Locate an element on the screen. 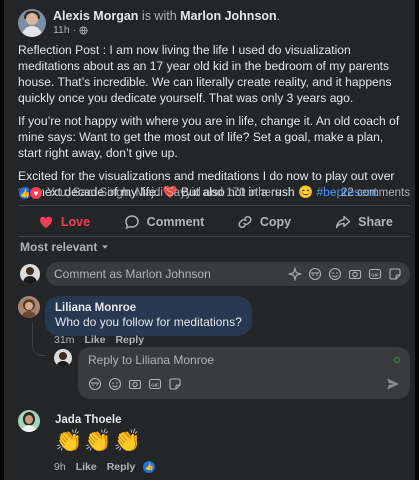  love-reaction-icon: ♥ is located at coordinates (36, 193).